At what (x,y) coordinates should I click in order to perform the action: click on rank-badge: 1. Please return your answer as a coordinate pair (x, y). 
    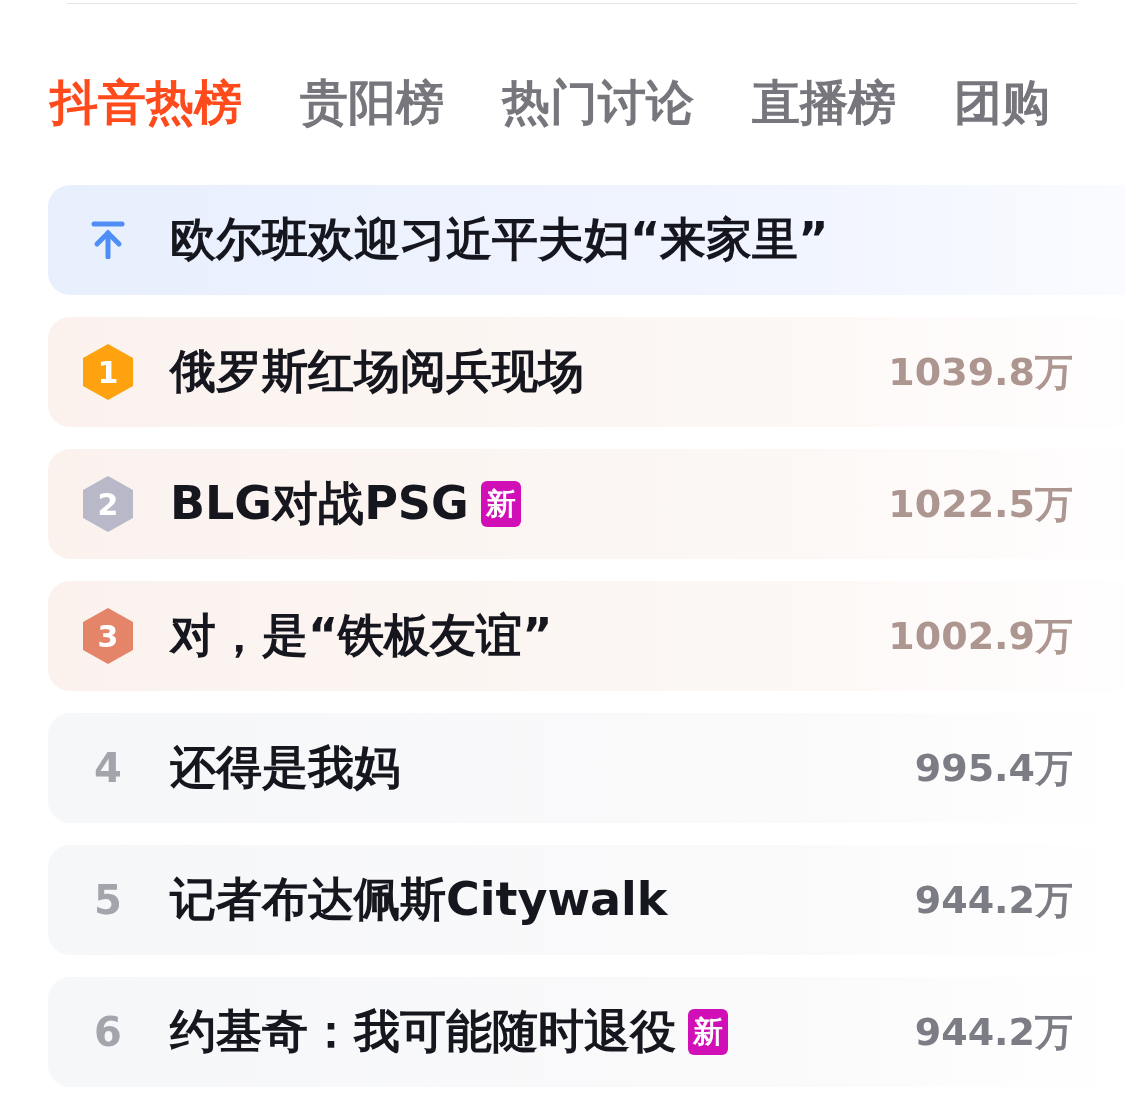
    Looking at the image, I should click on (108, 372).